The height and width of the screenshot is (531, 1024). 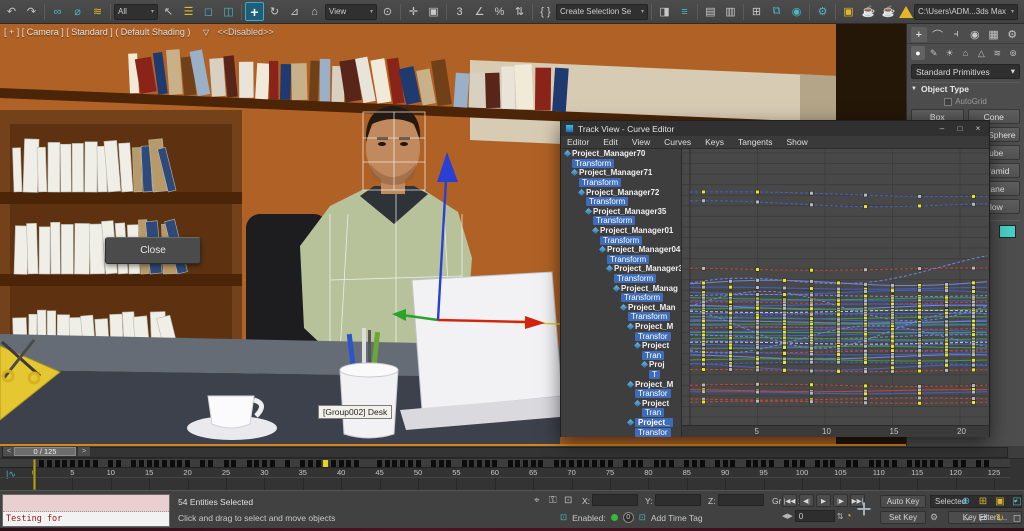 What do you see at coordinates (1012, 34) in the screenshot?
I see `tab-utilities: ⚙` at bounding box center [1012, 34].